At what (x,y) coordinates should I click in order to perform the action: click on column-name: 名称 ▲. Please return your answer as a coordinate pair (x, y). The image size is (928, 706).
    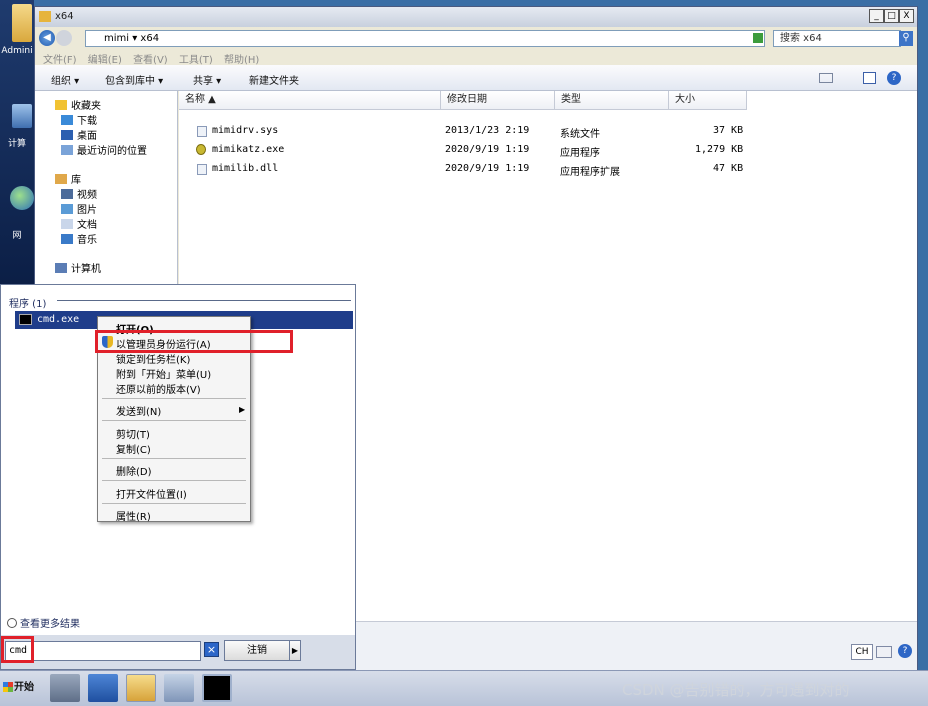
    Looking at the image, I should click on (310, 100).